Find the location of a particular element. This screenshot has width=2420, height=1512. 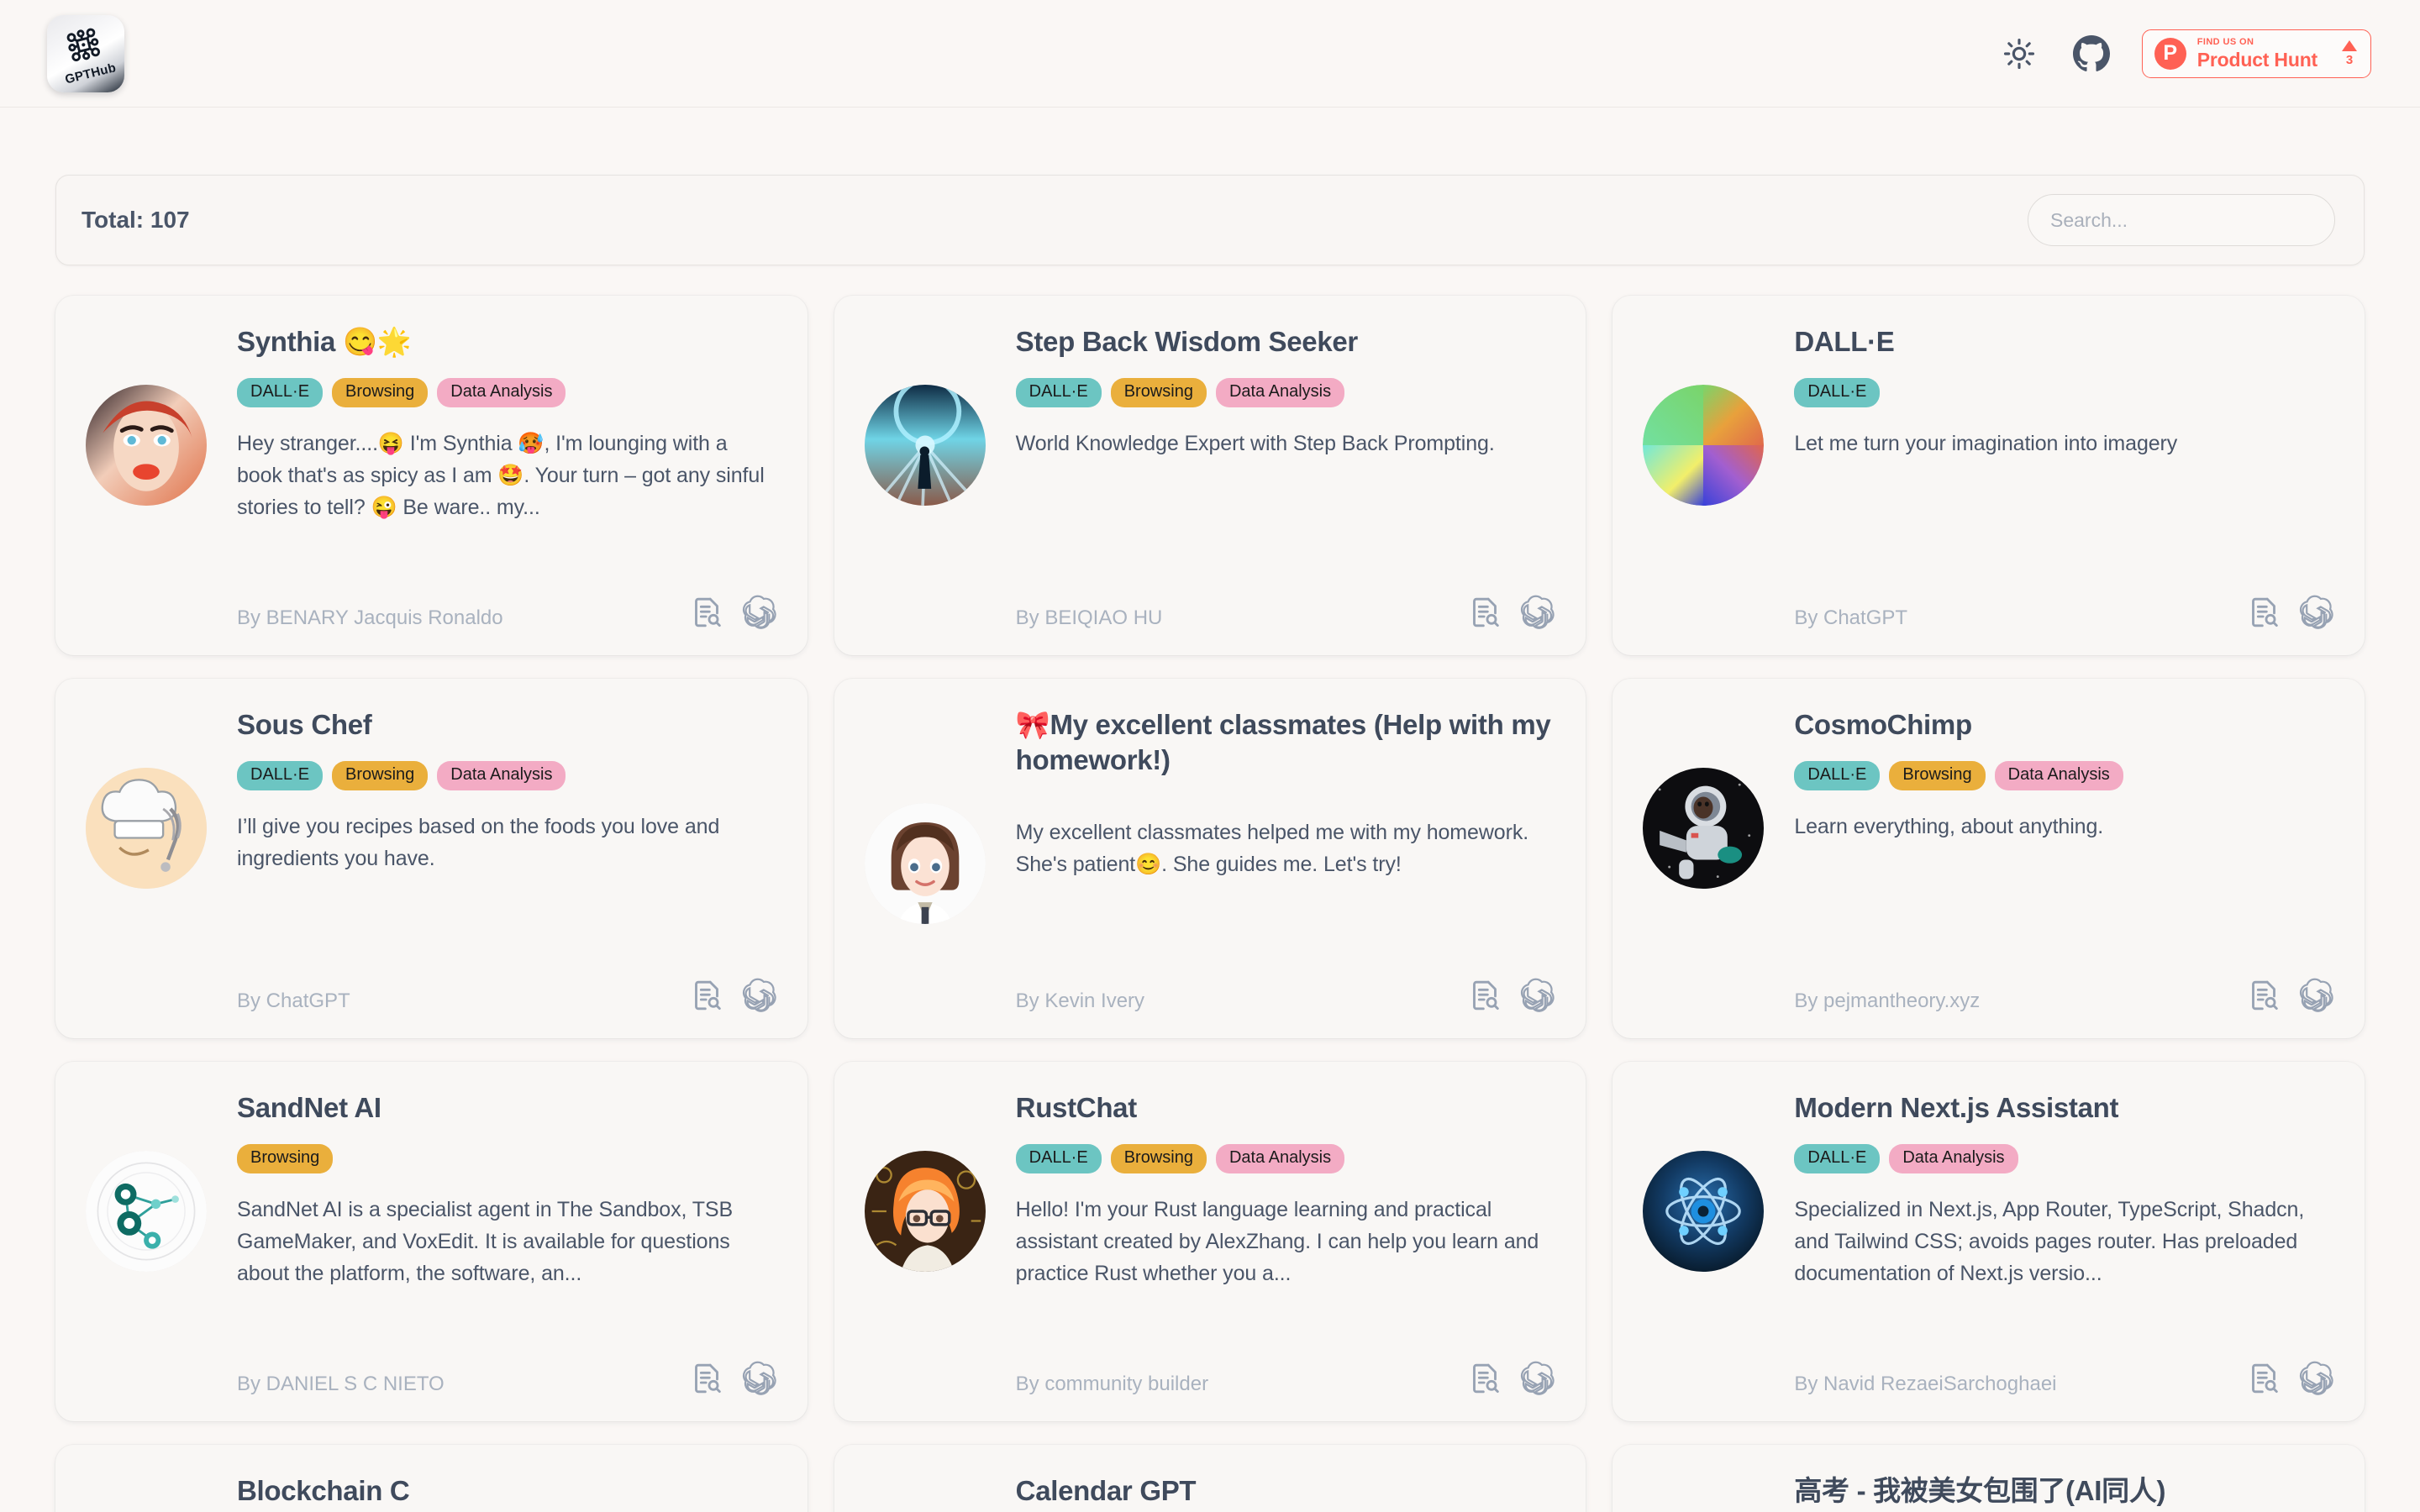

card-tag-list: DALL·E is located at coordinates (2064, 393).